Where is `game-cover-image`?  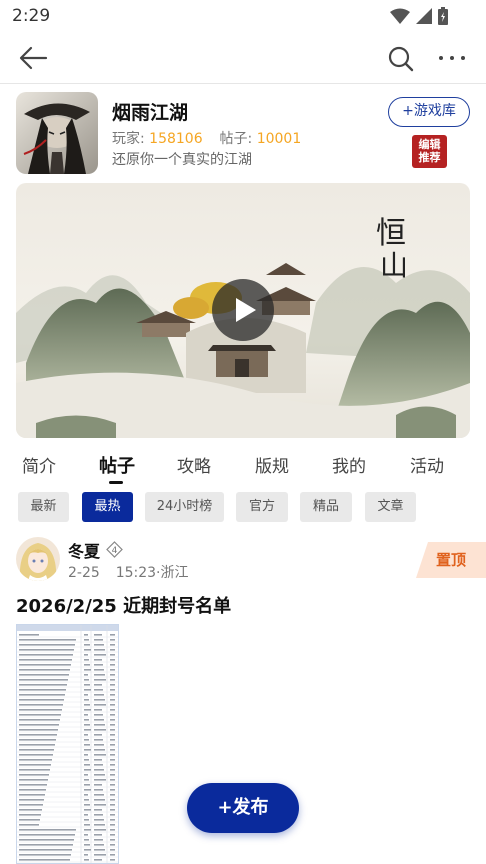
game-cover-image is located at coordinates (57, 133).